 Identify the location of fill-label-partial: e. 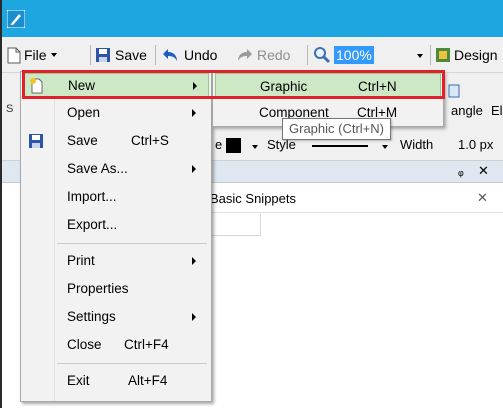
(219, 144).